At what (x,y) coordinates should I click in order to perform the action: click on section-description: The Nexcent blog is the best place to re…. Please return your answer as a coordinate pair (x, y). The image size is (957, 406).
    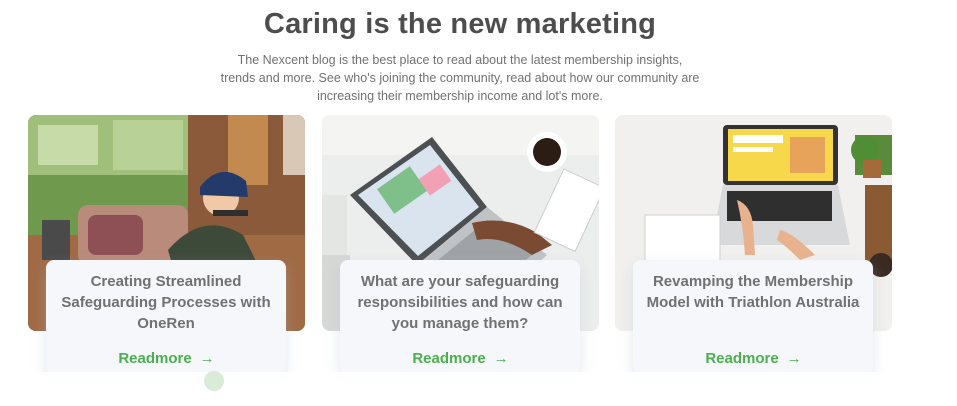
    Looking at the image, I should click on (460, 78).